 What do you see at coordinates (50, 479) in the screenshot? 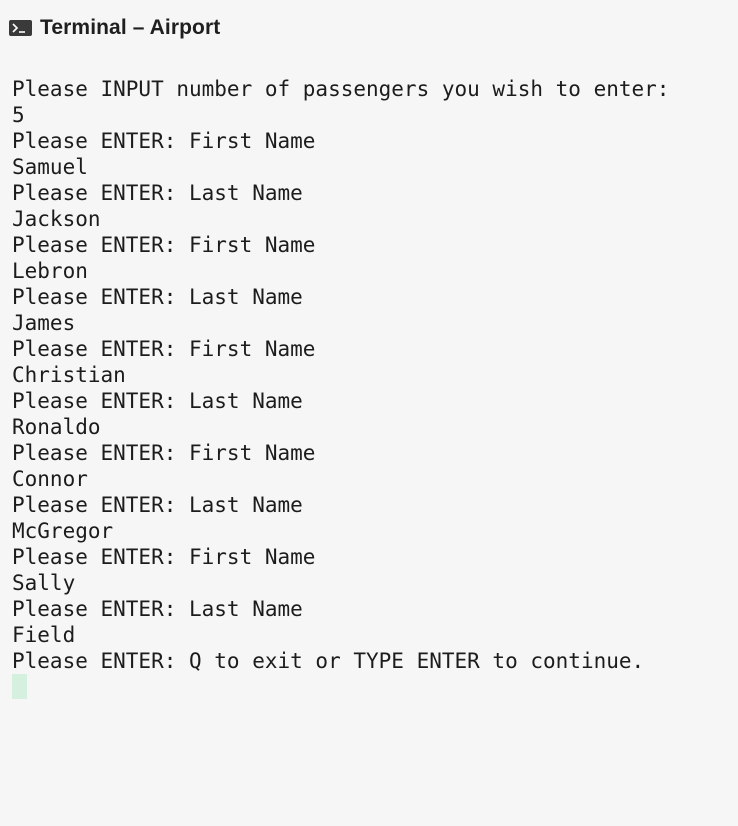
I see `terminal-line: Connor` at bounding box center [50, 479].